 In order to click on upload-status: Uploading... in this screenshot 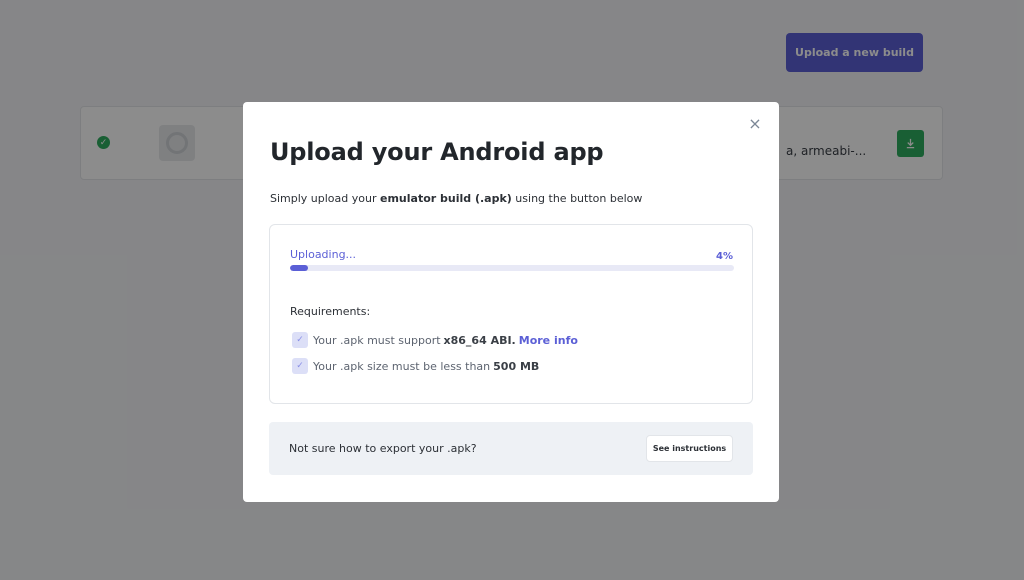, I will do `click(323, 254)`.